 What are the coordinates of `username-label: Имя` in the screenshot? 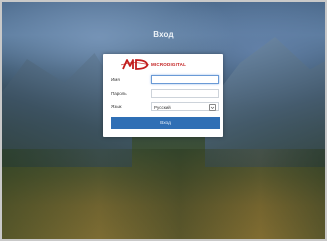 It's located at (115, 79).